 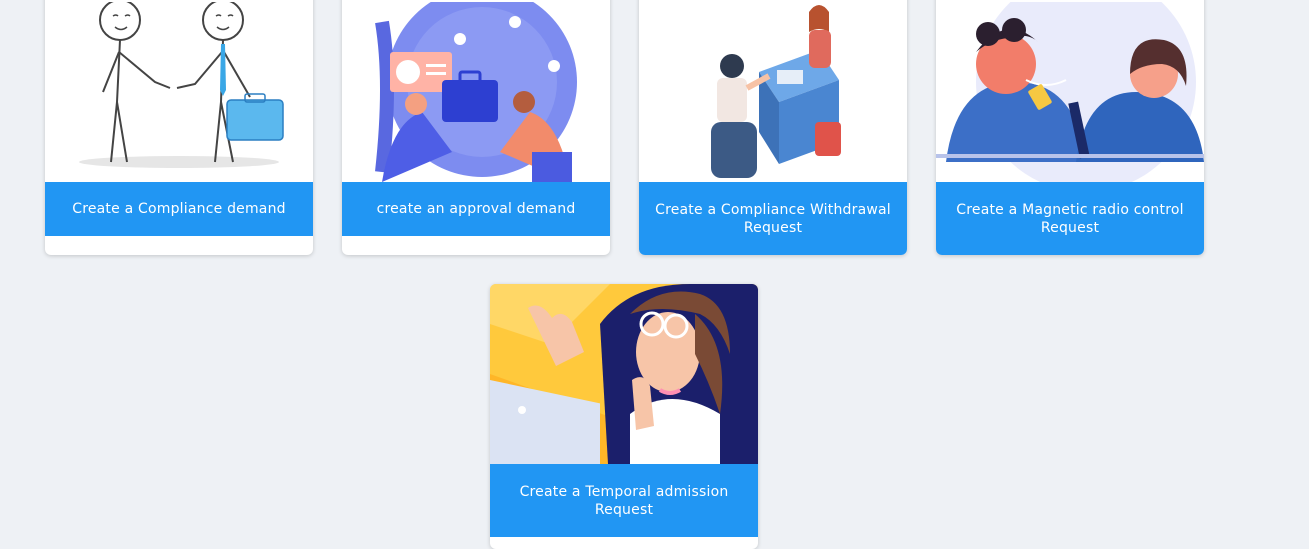 I want to click on card-compliance-demand: Create a Compliance demand, so click(x=179, y=127).